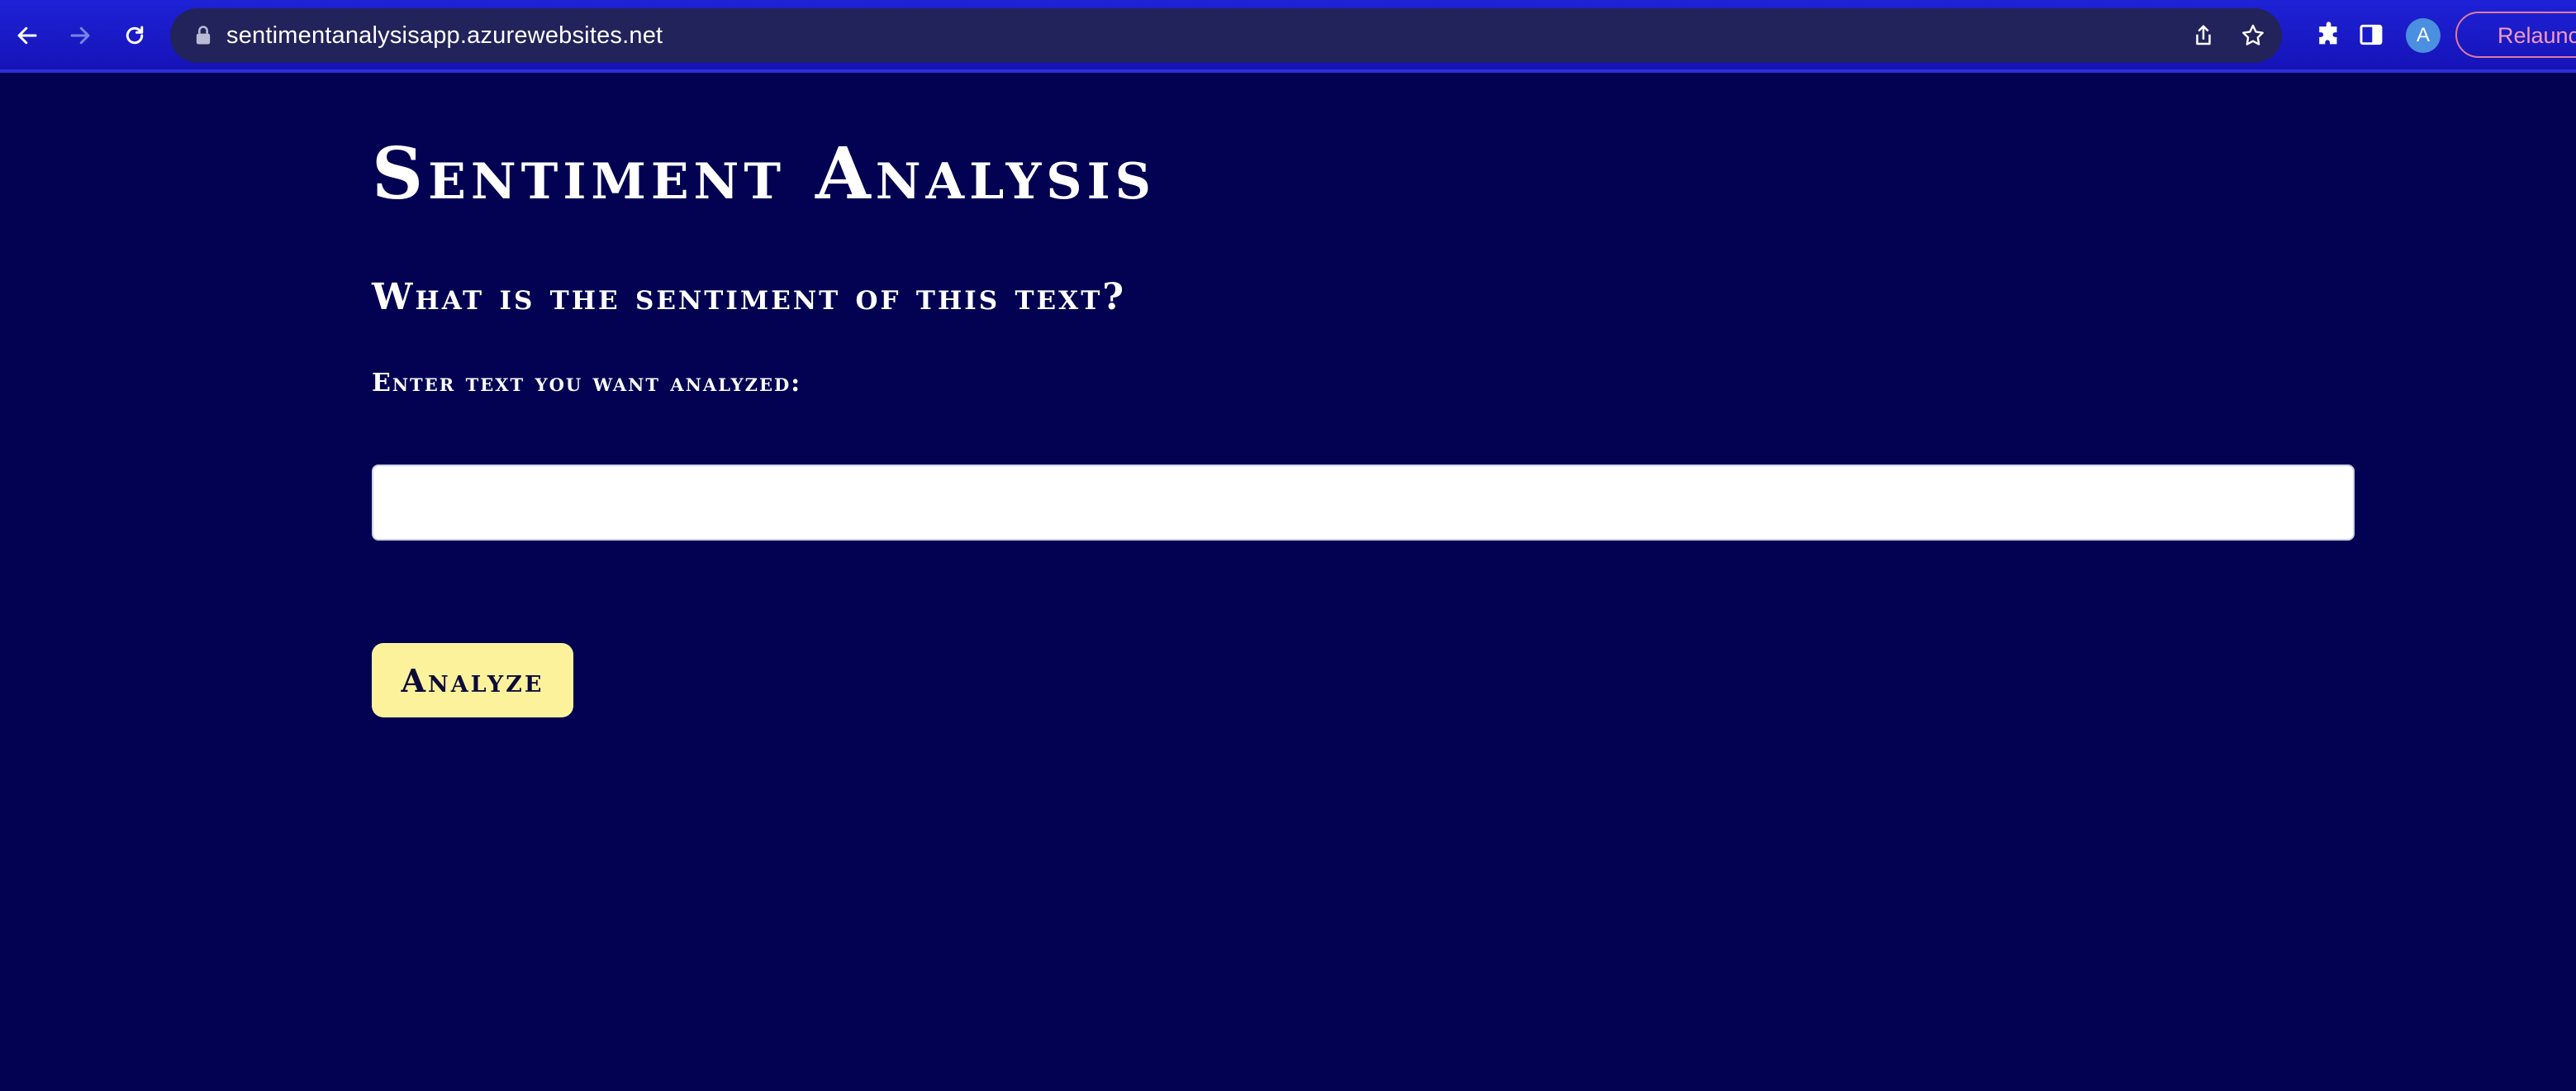 The height and width of the screenshot is (1091, 2576). I want to click on bookmark-button, so click(2253, 35).